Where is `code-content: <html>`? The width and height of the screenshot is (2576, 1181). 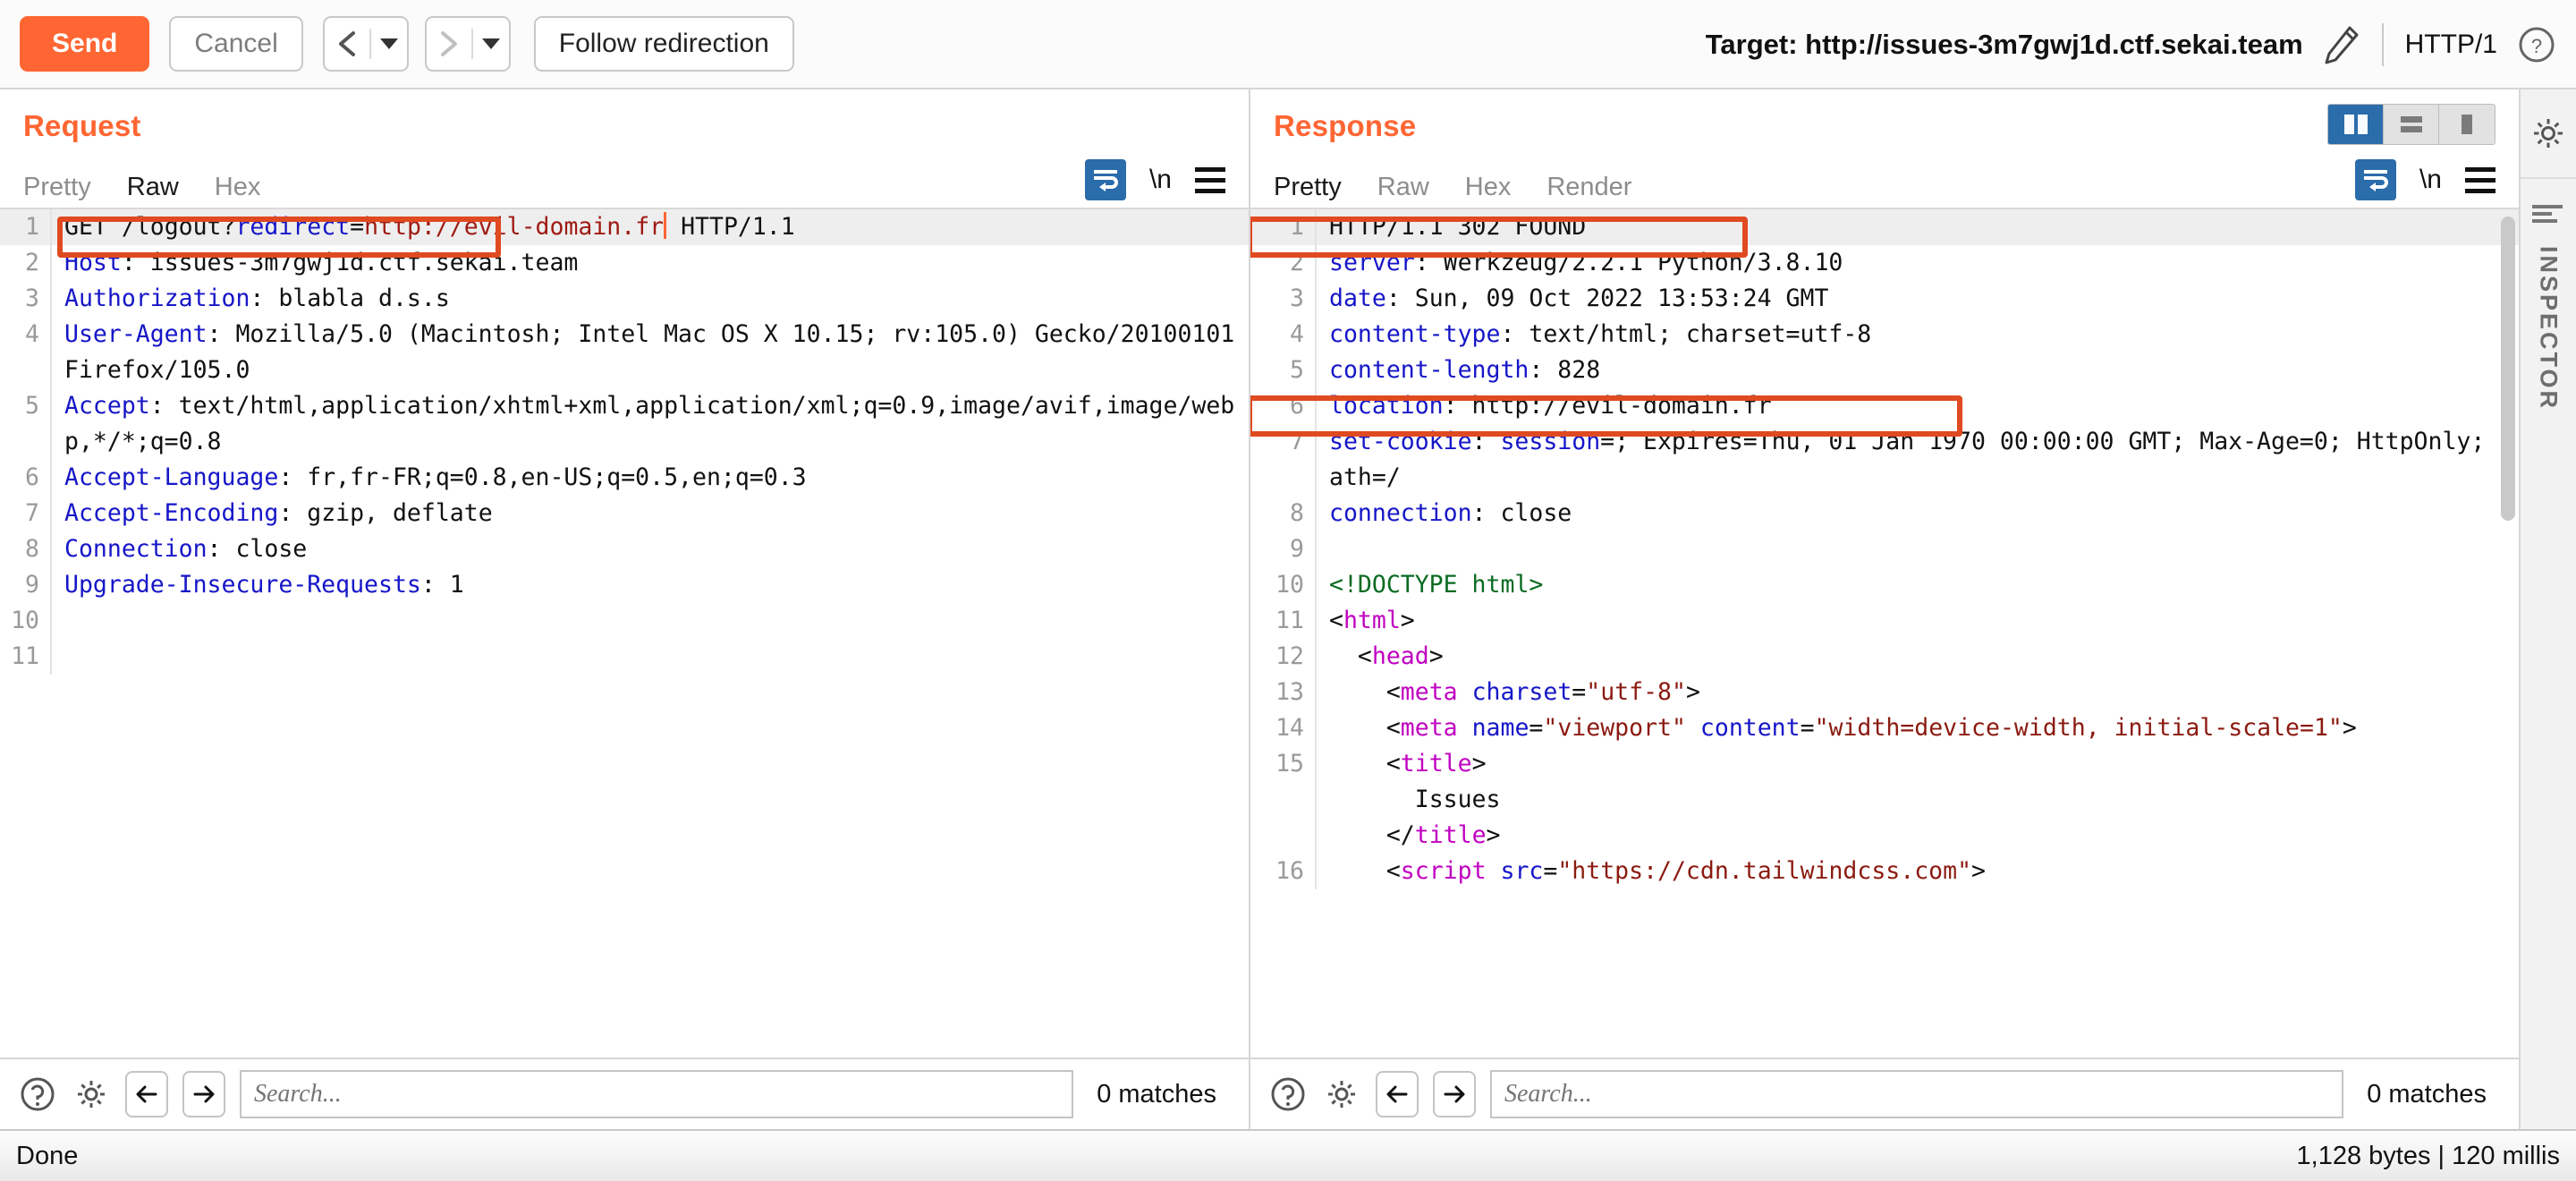 code-content: <html> is located at coordinates (1917, 621).